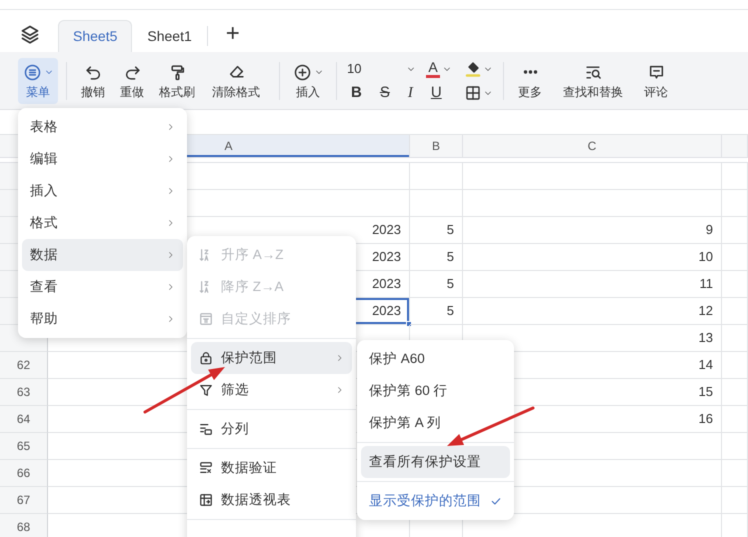 This screenshot has height=537, width=748. What do you see at coordinates (592, 257) in the screenshot?
I see `table-cell: 10` at bounding box center [592, 257].